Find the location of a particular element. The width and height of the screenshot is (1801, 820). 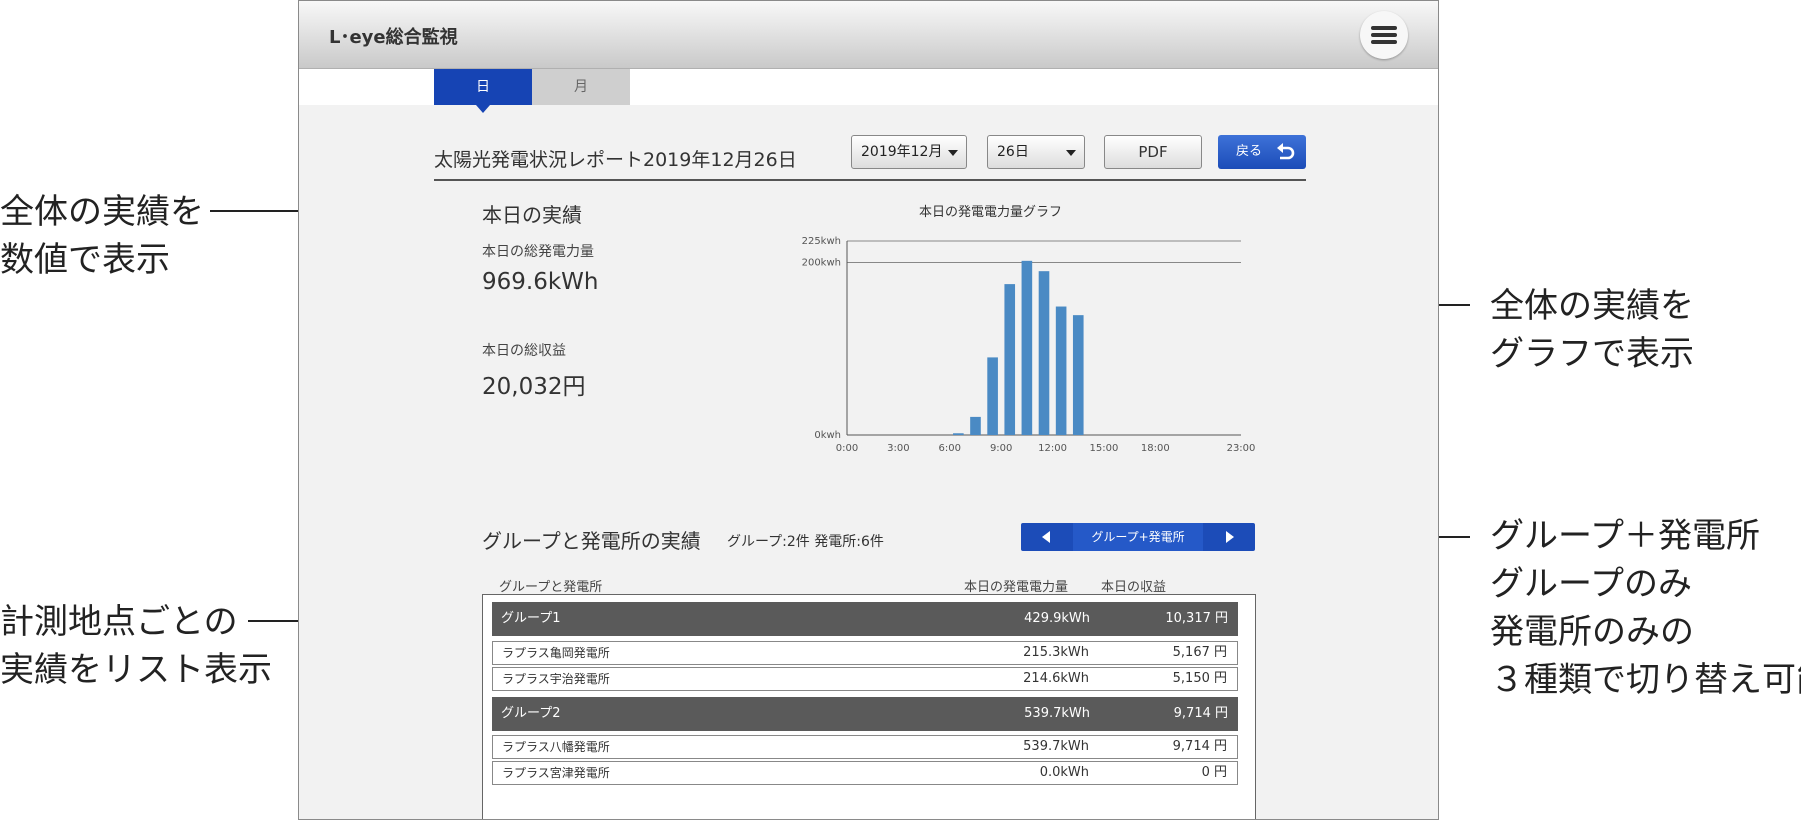

day-select-value: 26日 is located at coordinates (1013, 152).